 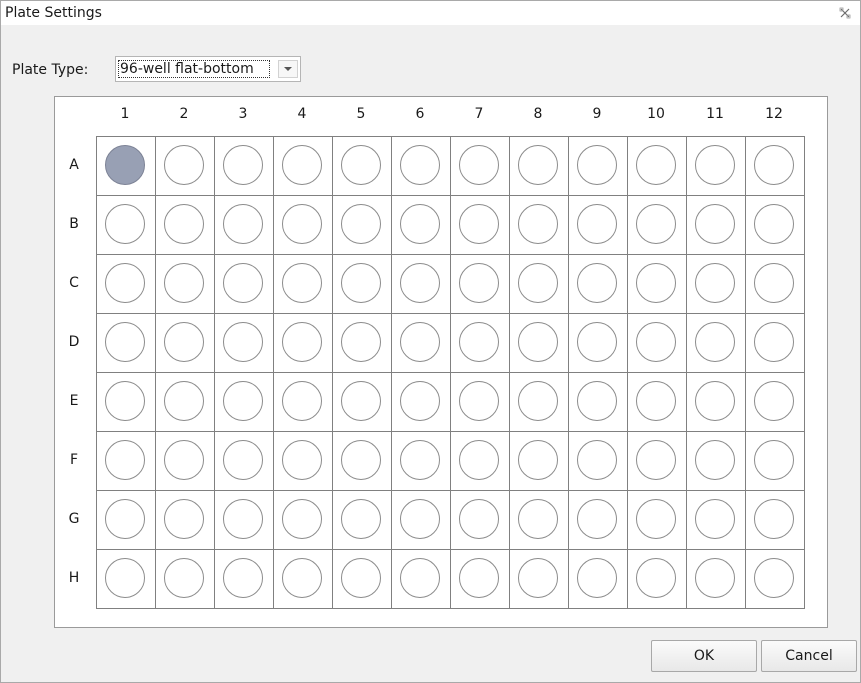 I want to click on well-e6, so click(x=420, y=401).